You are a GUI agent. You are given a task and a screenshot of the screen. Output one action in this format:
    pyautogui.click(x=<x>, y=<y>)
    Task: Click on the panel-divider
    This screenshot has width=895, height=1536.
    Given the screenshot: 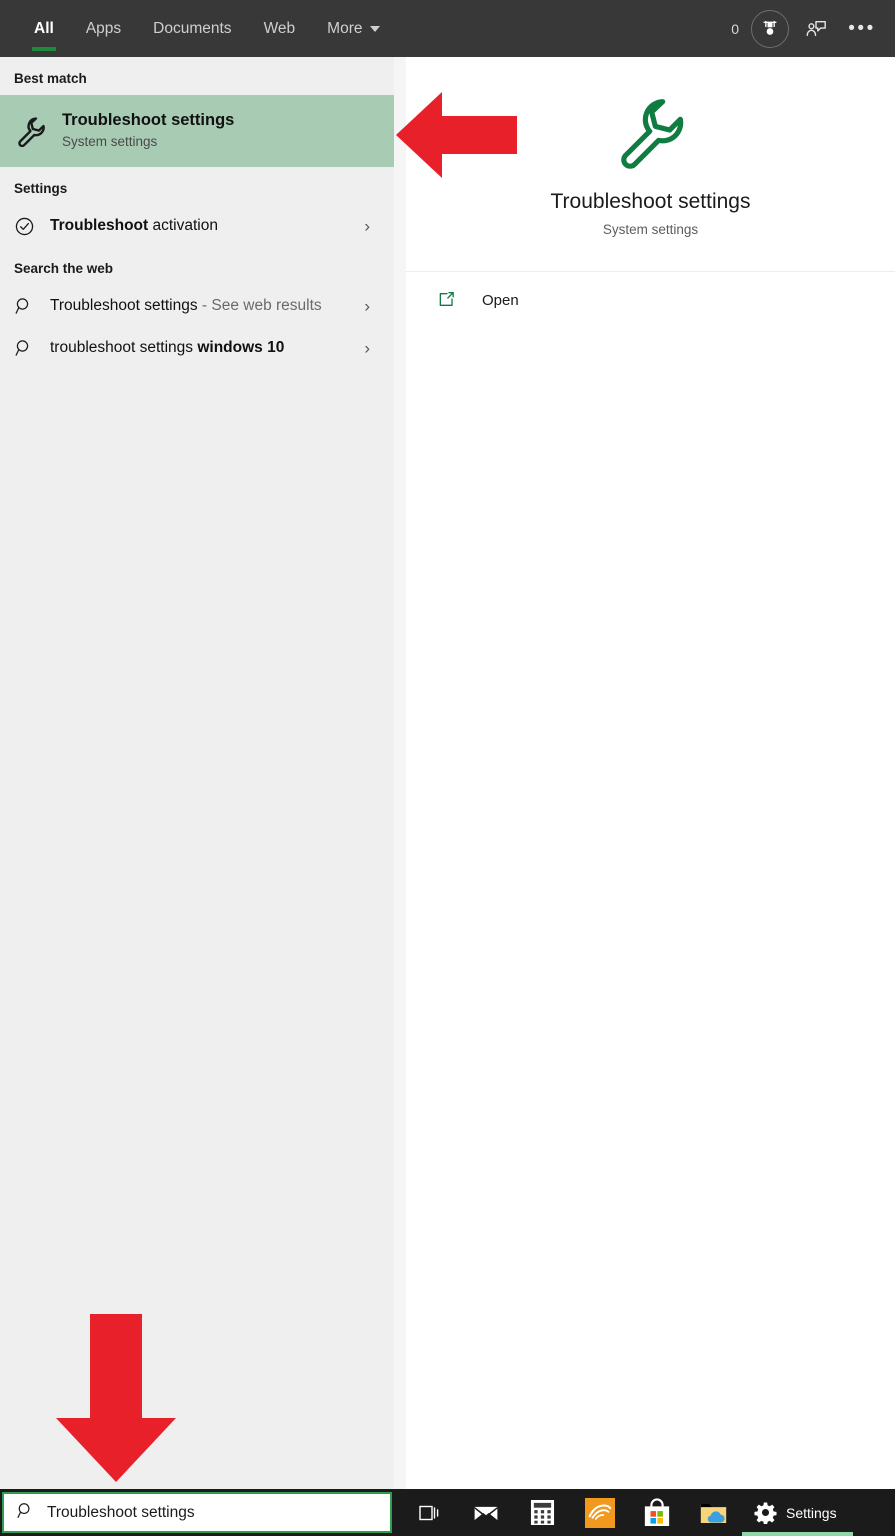 What is the action you would take?
    pyautogui.click(x=400, y=773)
    